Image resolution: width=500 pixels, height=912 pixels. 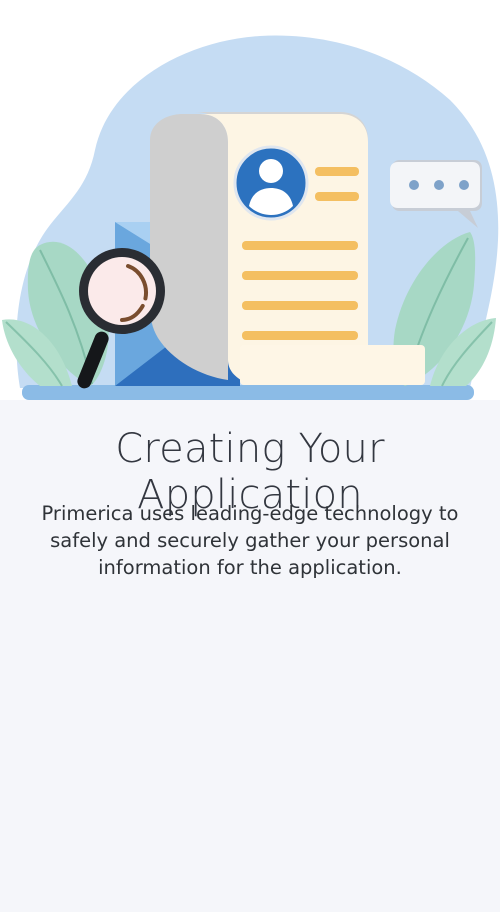 What do you see at coordinates (248, 392) in the screenshot?
I see `base-platform` at bounding box center [248, 392].